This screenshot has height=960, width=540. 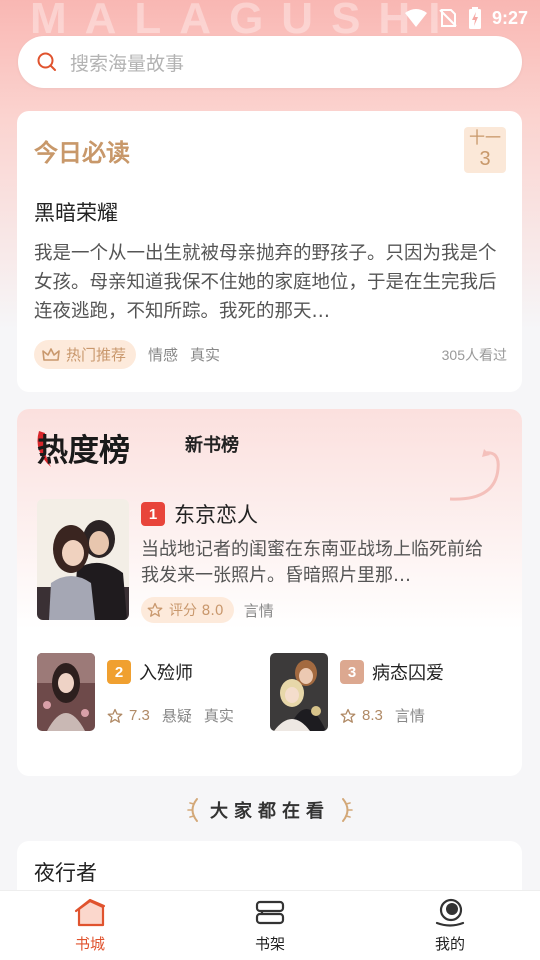 I want to click on rank-1-title: 东京恋人, so click(x=216, y=514).